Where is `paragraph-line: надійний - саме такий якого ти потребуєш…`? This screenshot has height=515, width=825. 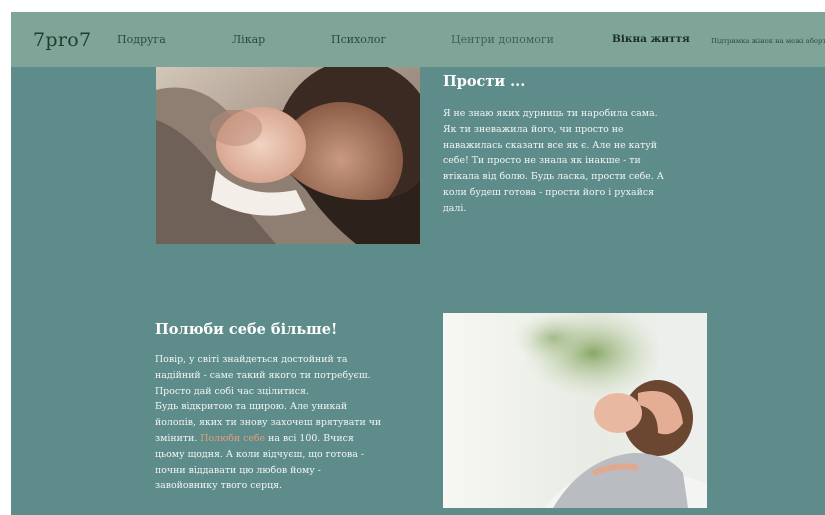
paragraph-line: надійний - саме такий якого ти потребуєш… is located at coordinates (263, 375).